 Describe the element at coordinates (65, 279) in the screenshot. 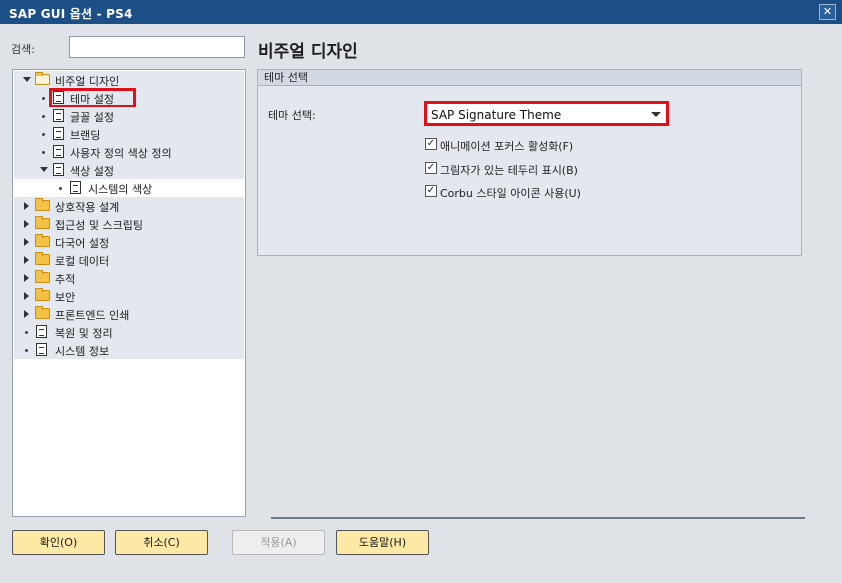

I see `tree-item-label: 추적` at that location.